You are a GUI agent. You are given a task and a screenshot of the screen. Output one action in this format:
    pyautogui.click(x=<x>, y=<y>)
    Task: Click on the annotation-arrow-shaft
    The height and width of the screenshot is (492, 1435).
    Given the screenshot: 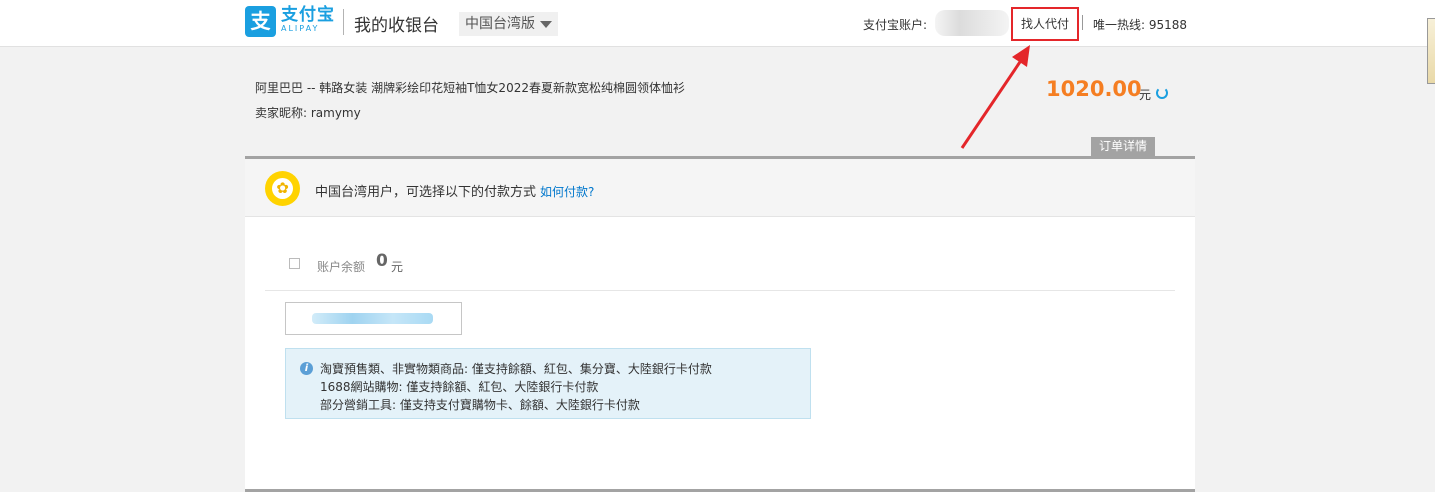 What is the action you would take?
    pyautogui.click(x=993, y=102)
    